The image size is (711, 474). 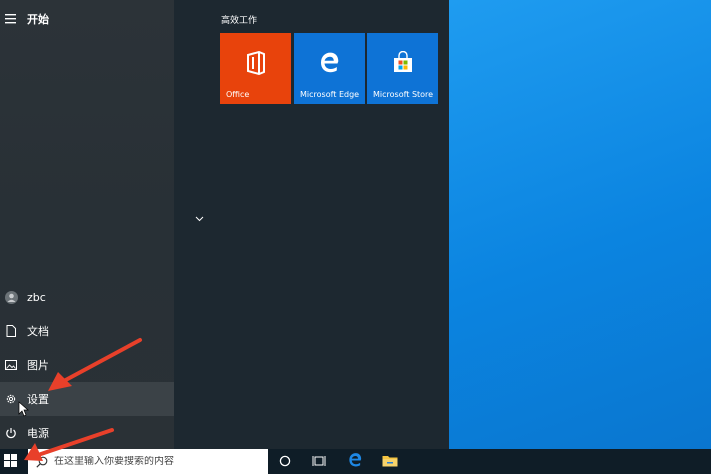 What do you see at coordinates (255, 63) in the screenshot?
I see `office-icon` at bounding box center [255, 63].